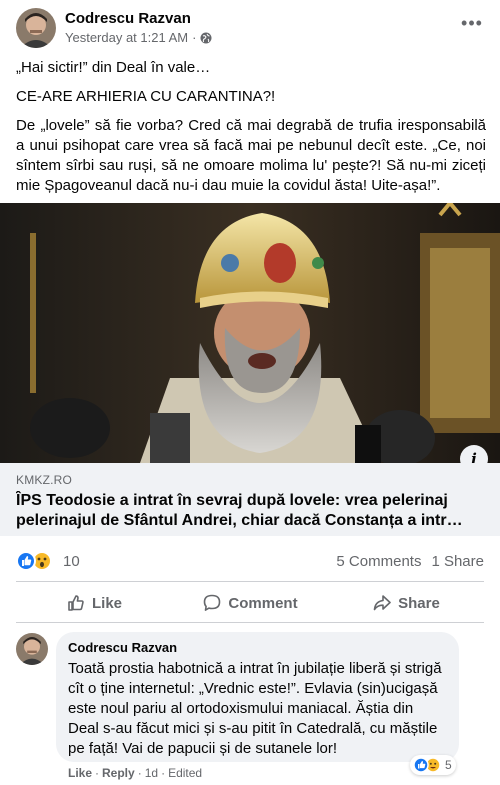 This screenshot has height=785, width=500. I want to click on comment-actions: Like · Reply · 1d · Edited, so click(135, 773).